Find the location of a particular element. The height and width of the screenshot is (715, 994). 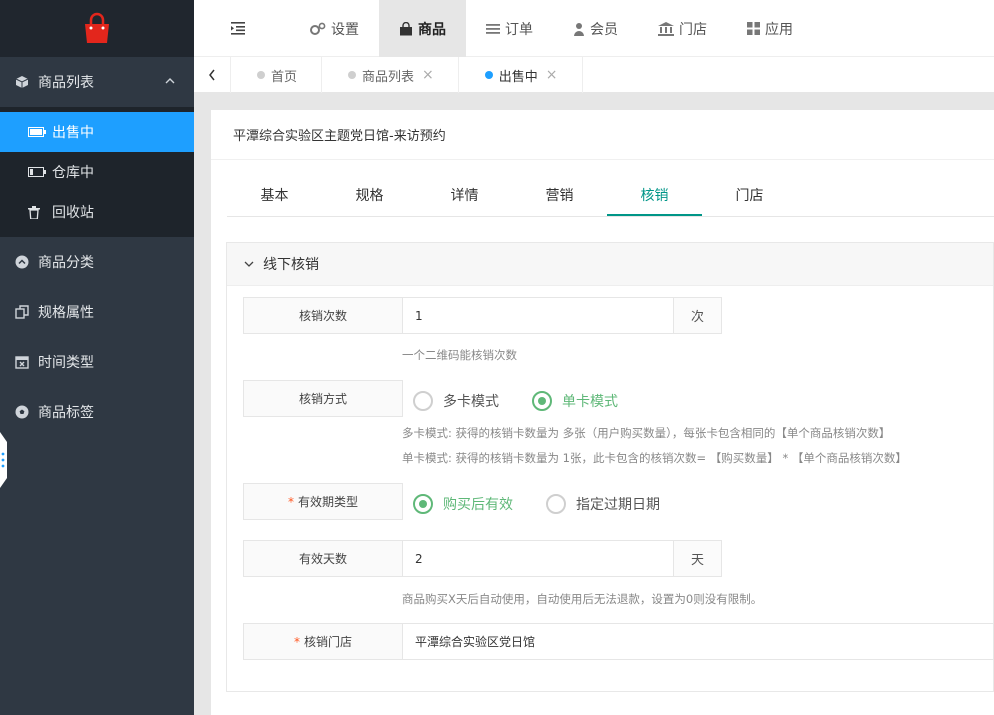

tab-spec: 规格 is located at coordinates (369, 196).